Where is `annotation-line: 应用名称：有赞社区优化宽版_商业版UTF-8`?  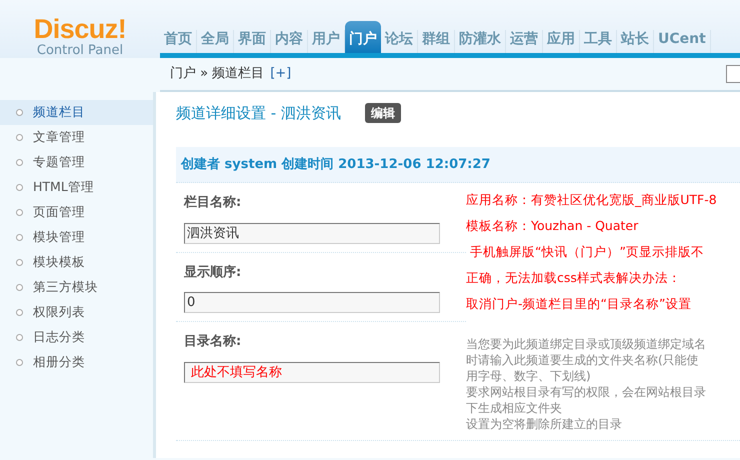
annotation-line: 应用名称：有赞社区优化宽版_商业版UTF-8 is located at coordinates (591, 200).